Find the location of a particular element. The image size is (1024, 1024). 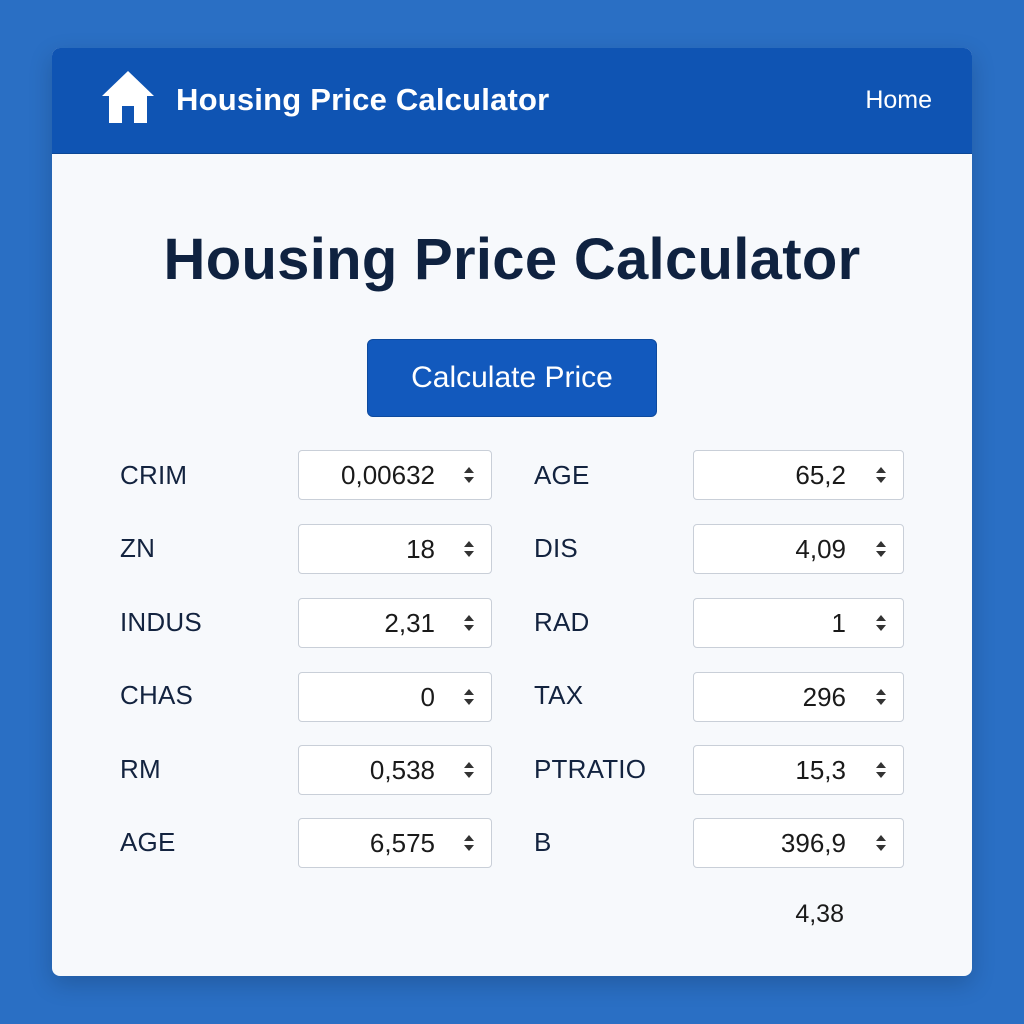

chas-number-field is located at coordinates (395, 697).